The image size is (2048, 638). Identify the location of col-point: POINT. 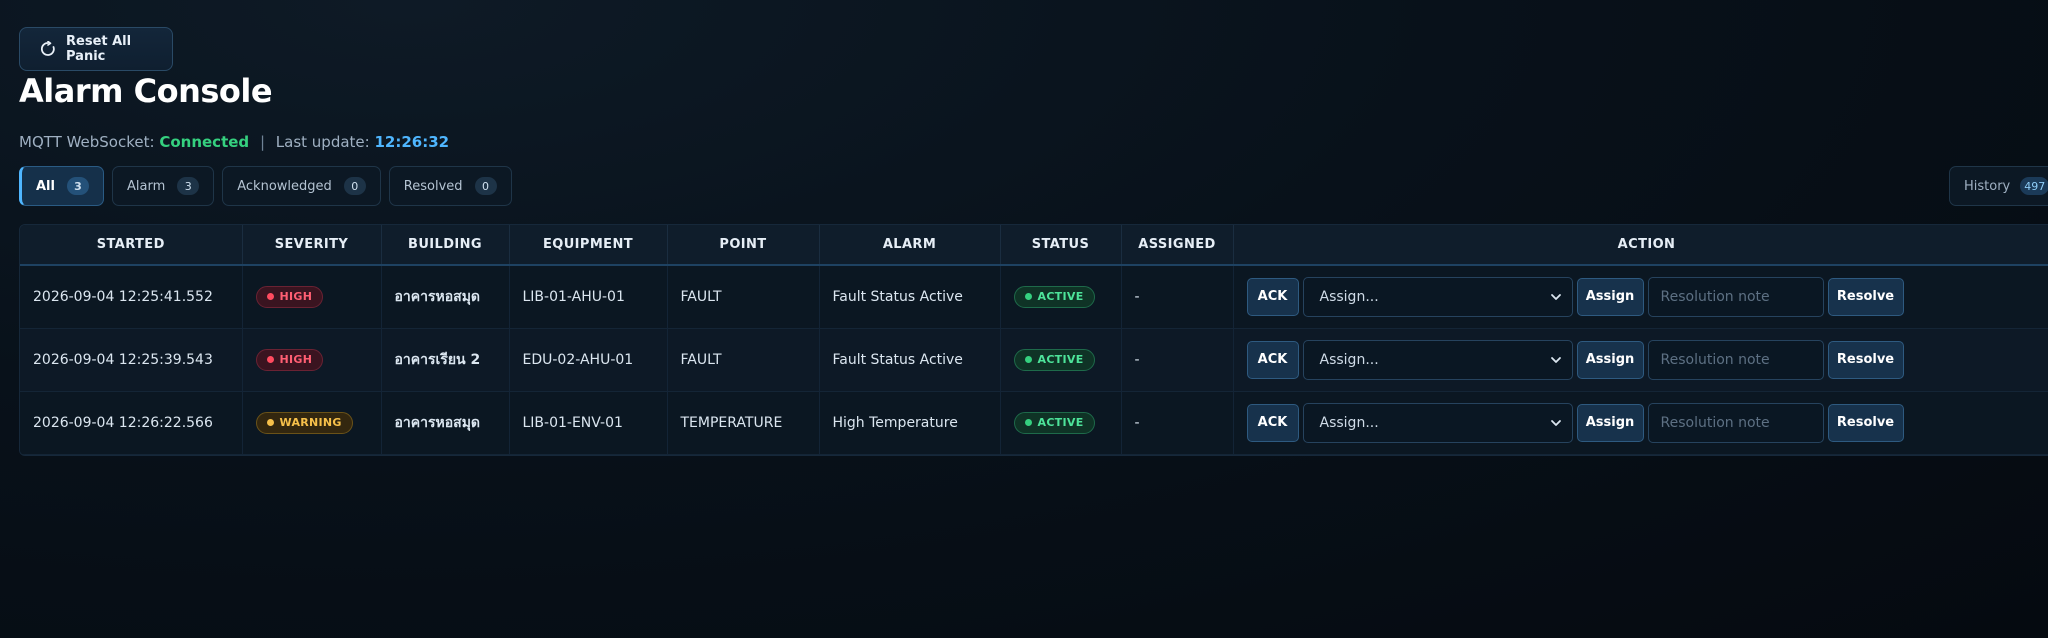
(743, 245).